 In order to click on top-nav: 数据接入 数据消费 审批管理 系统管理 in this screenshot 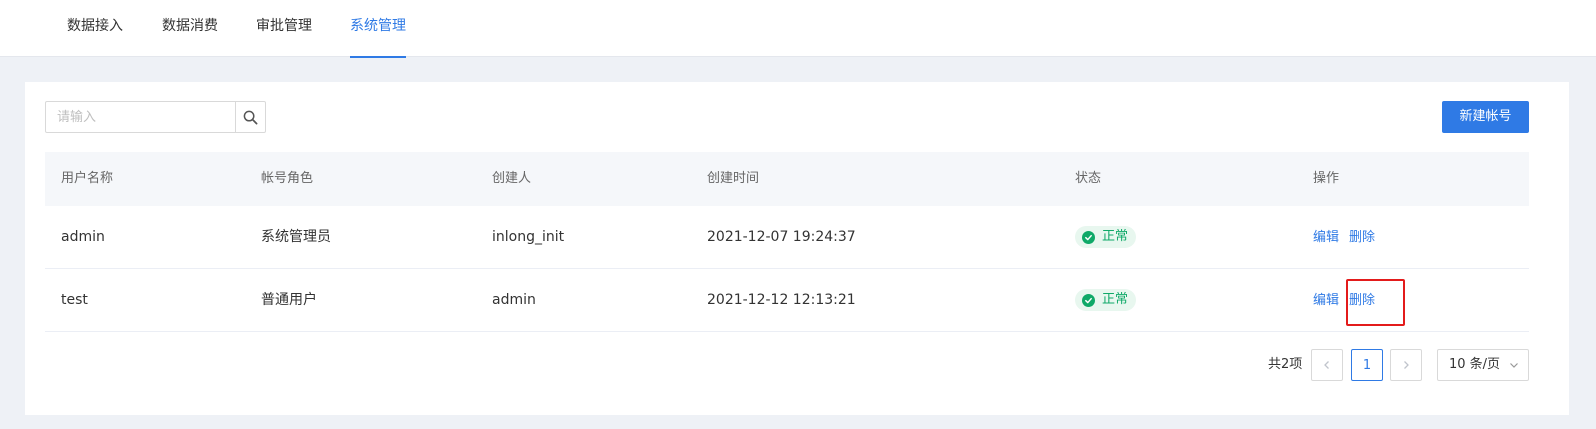, I will do `click(798, 29)`.